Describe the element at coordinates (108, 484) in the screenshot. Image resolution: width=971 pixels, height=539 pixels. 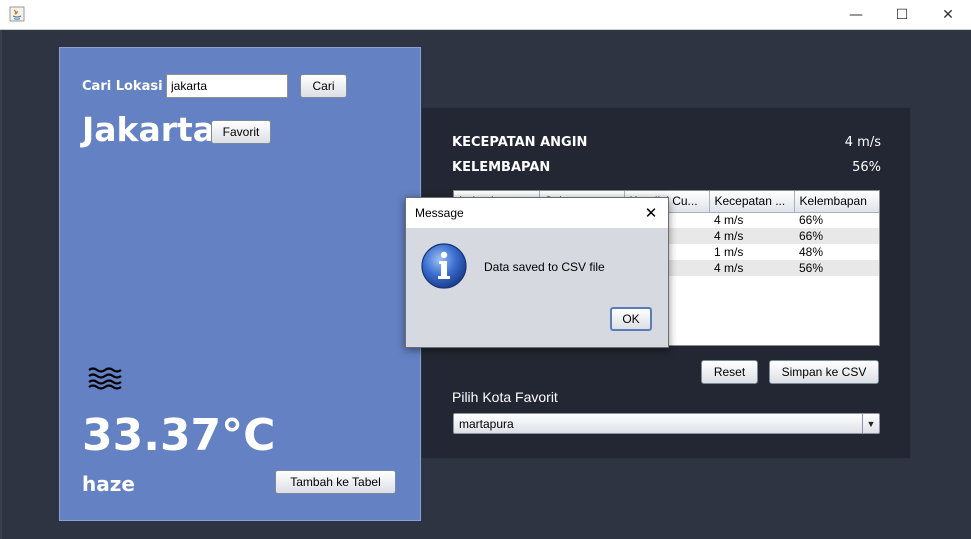
I see `weather-description: haze` at that location.